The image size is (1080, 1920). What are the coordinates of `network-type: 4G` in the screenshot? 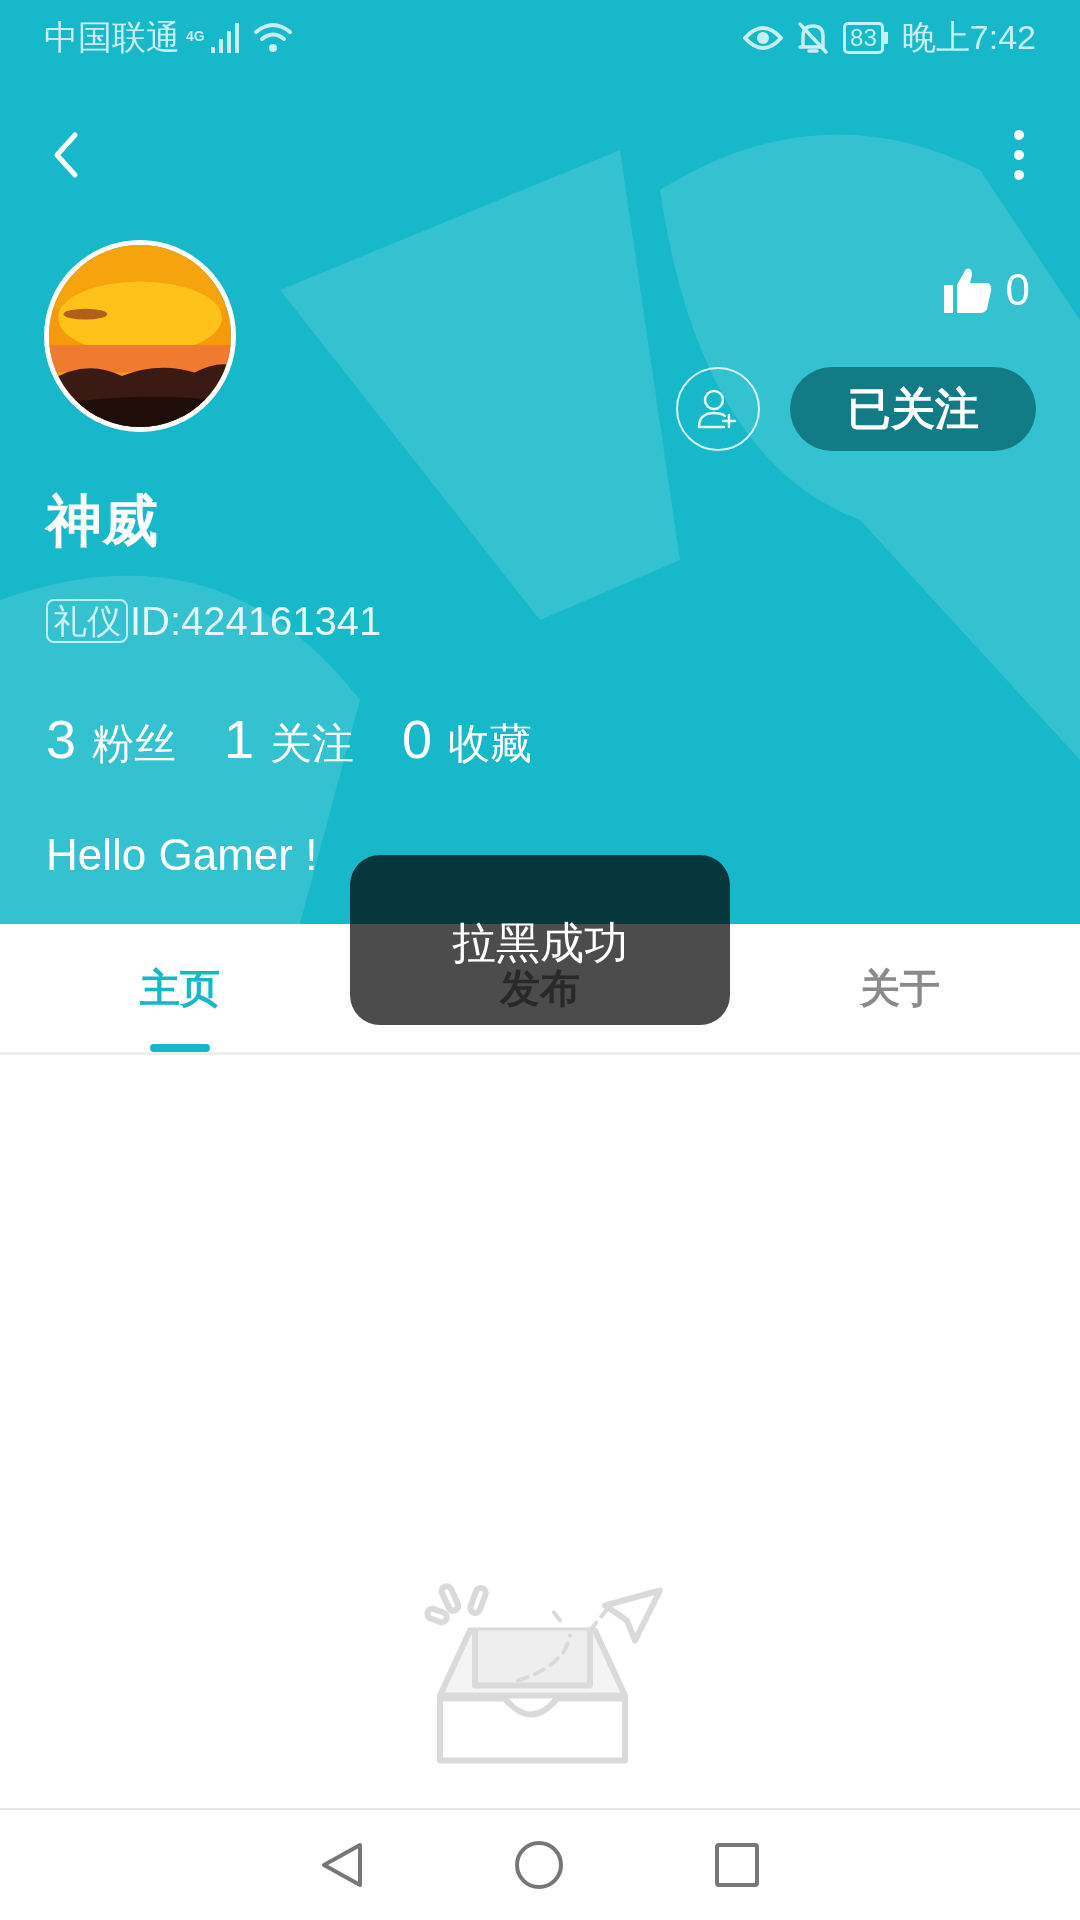 It's located at (195, 36).